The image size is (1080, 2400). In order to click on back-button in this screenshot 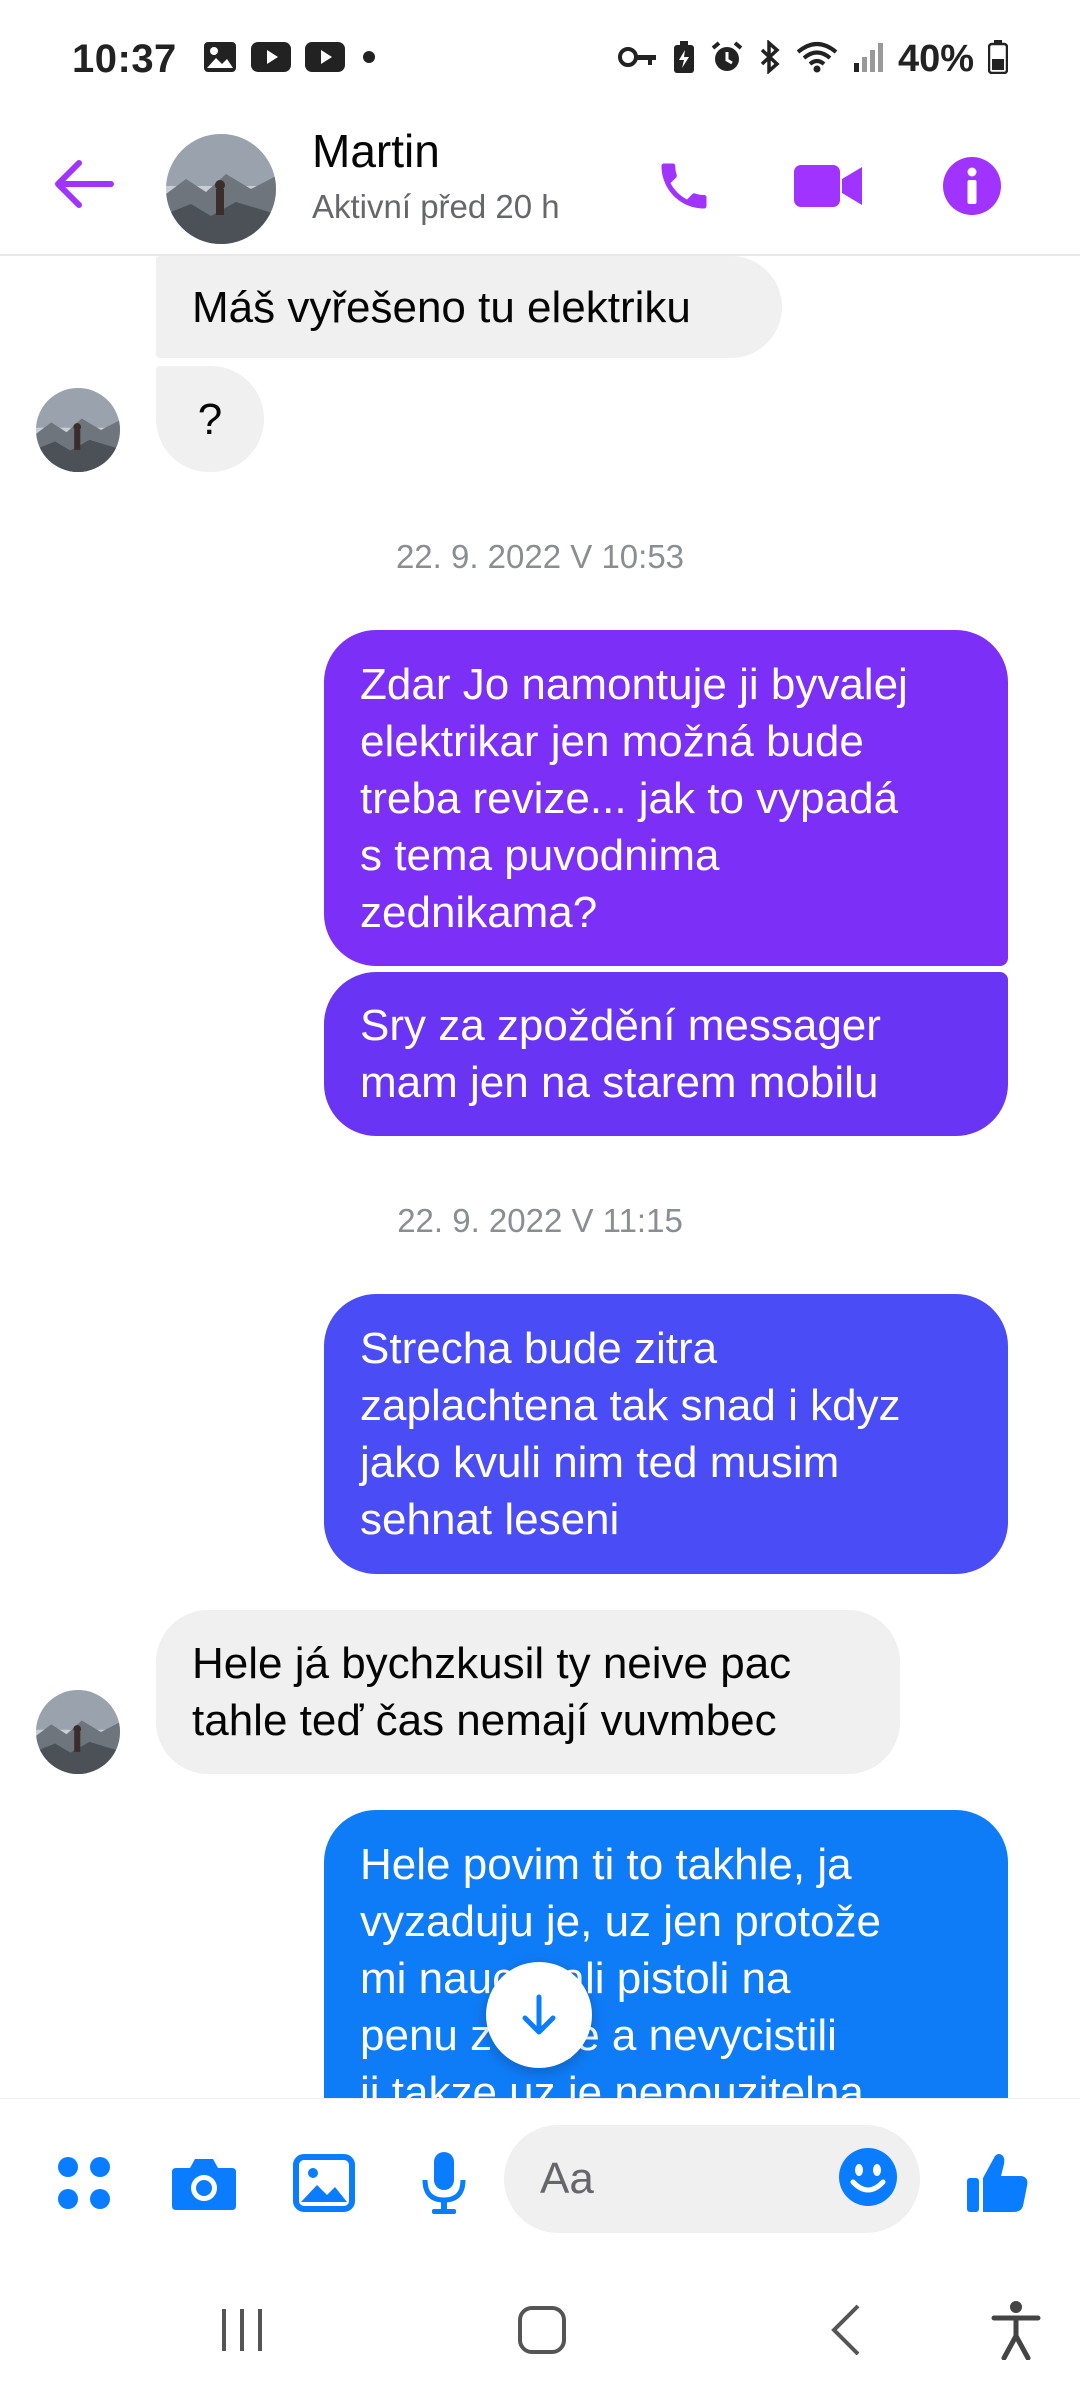, I will do `click(84, 184)`.